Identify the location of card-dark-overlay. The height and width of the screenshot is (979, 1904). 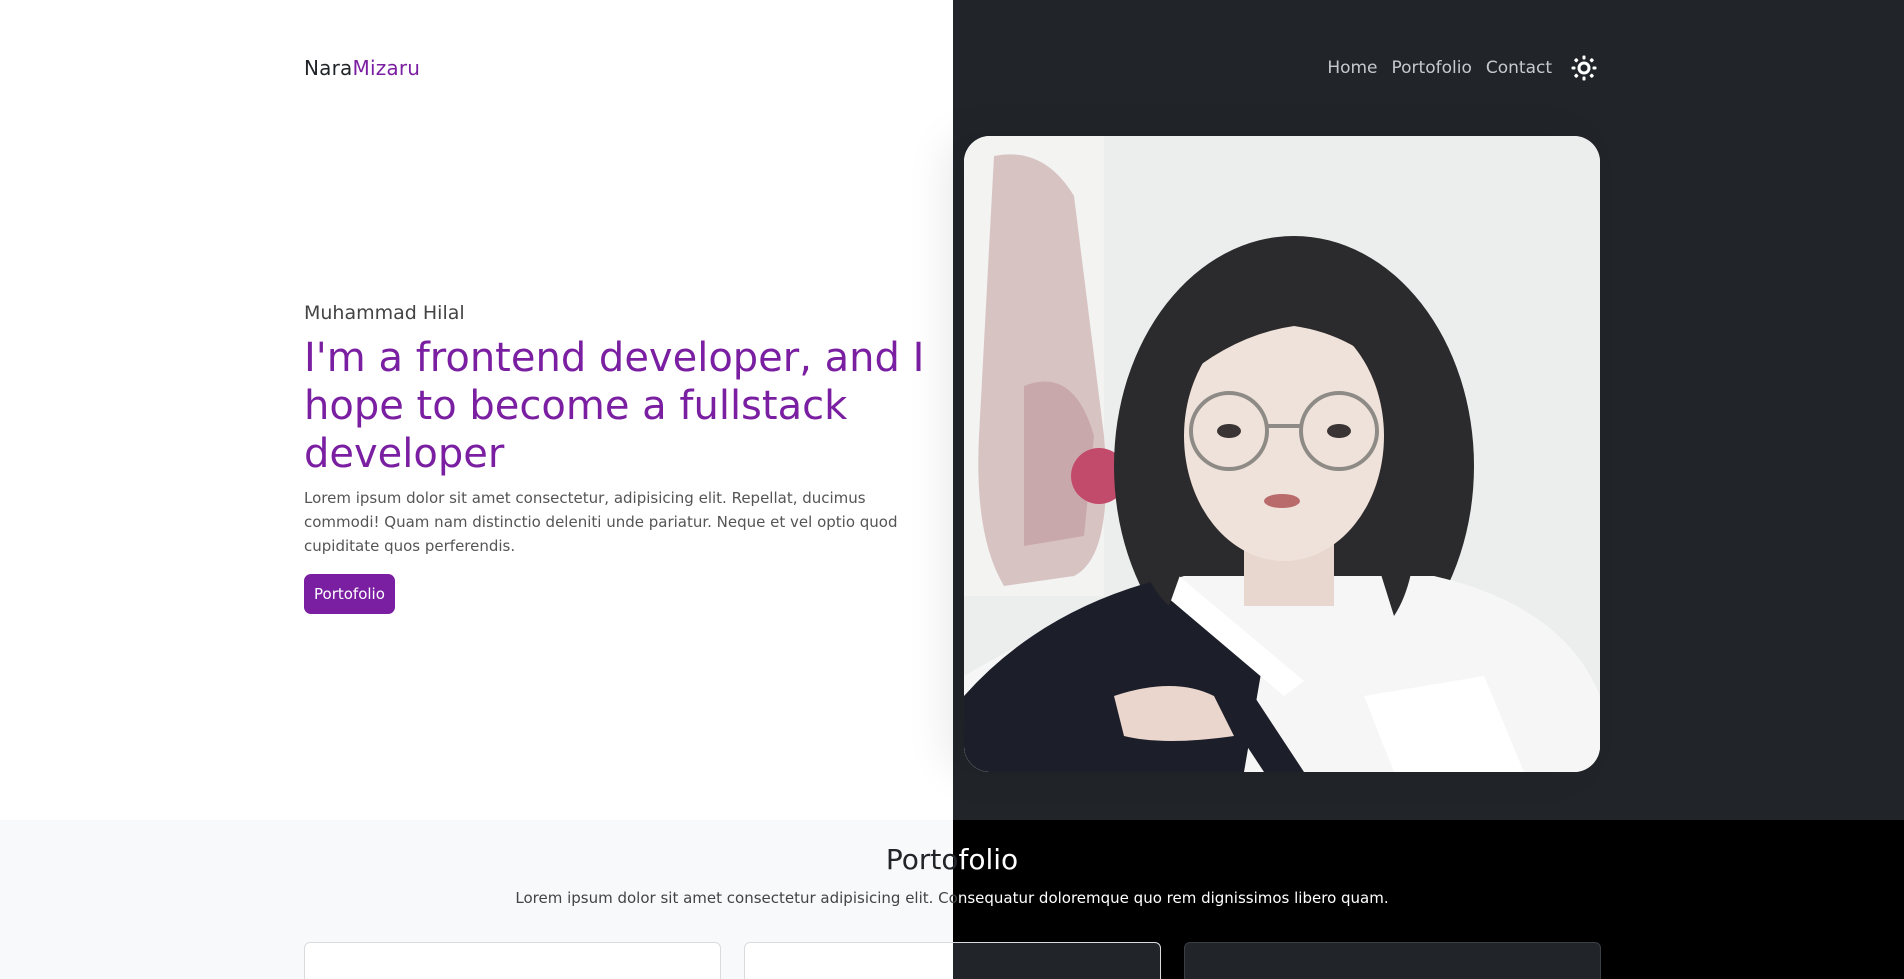
(1056, 961).